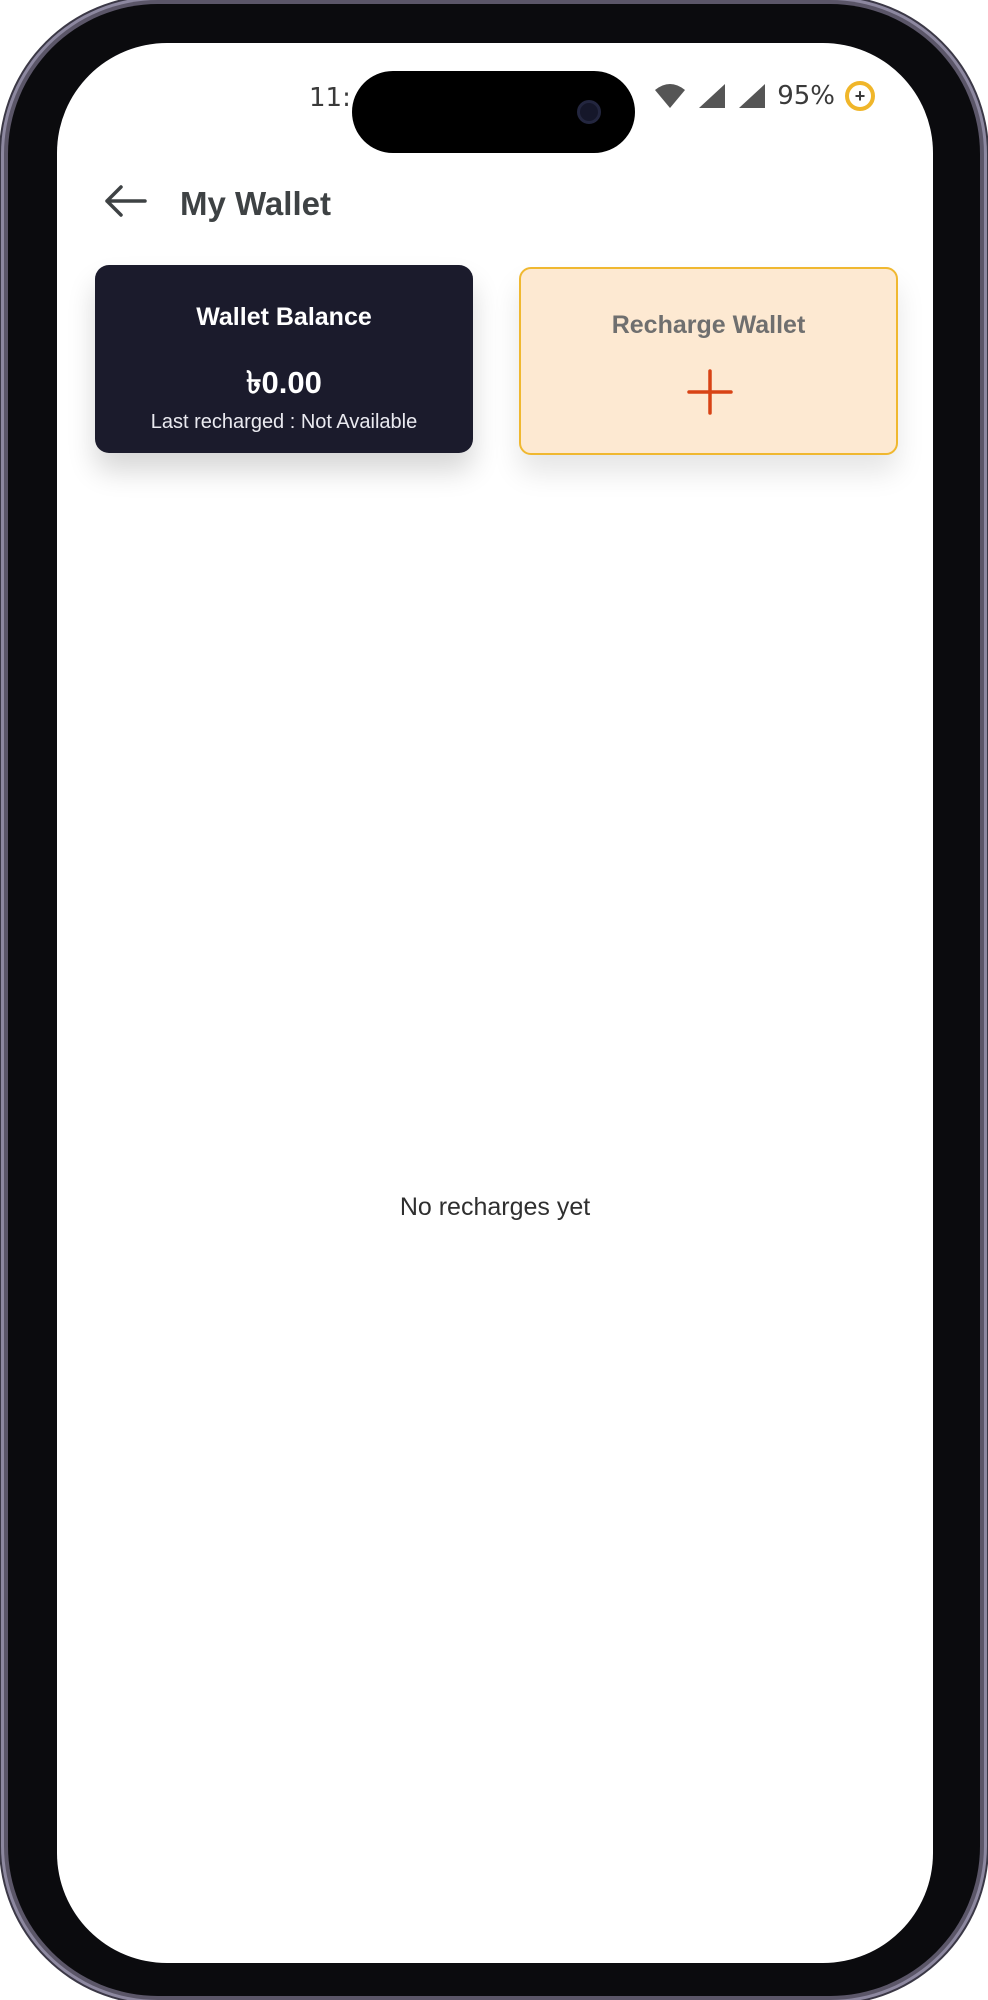 Image resolution: width=988 pixels, height=2000 pixels. Describe the element at coordinates (493, 112) in the screenshot. I see `dynamic-island` at that location.